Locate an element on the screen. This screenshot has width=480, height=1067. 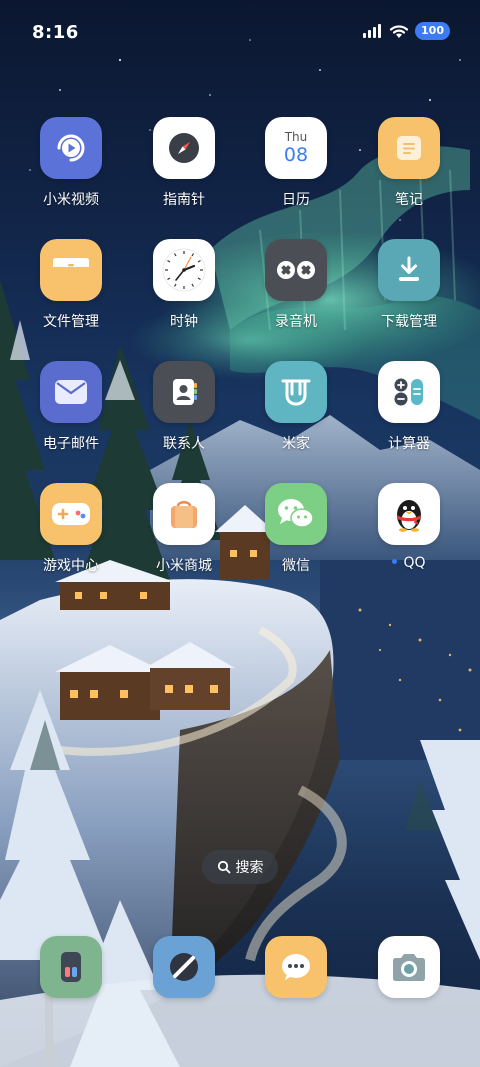
app-calendar: Thu 08 日历 is located at coordinates (296, 163).